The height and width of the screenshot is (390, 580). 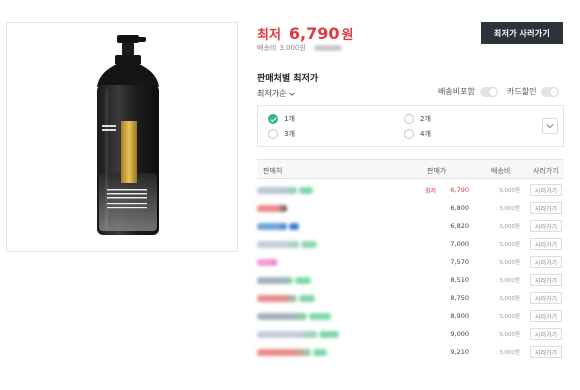 I want to click on table-row: 6,820 3,000원 사러가기, so click(x=410, y=226).